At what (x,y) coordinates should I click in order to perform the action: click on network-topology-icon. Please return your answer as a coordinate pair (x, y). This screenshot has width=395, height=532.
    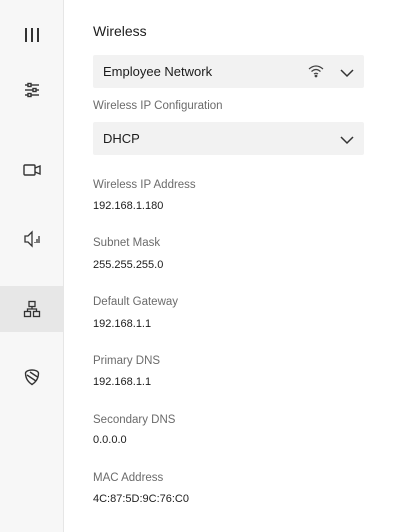
    Looking at the image, I should click on (32, 309).